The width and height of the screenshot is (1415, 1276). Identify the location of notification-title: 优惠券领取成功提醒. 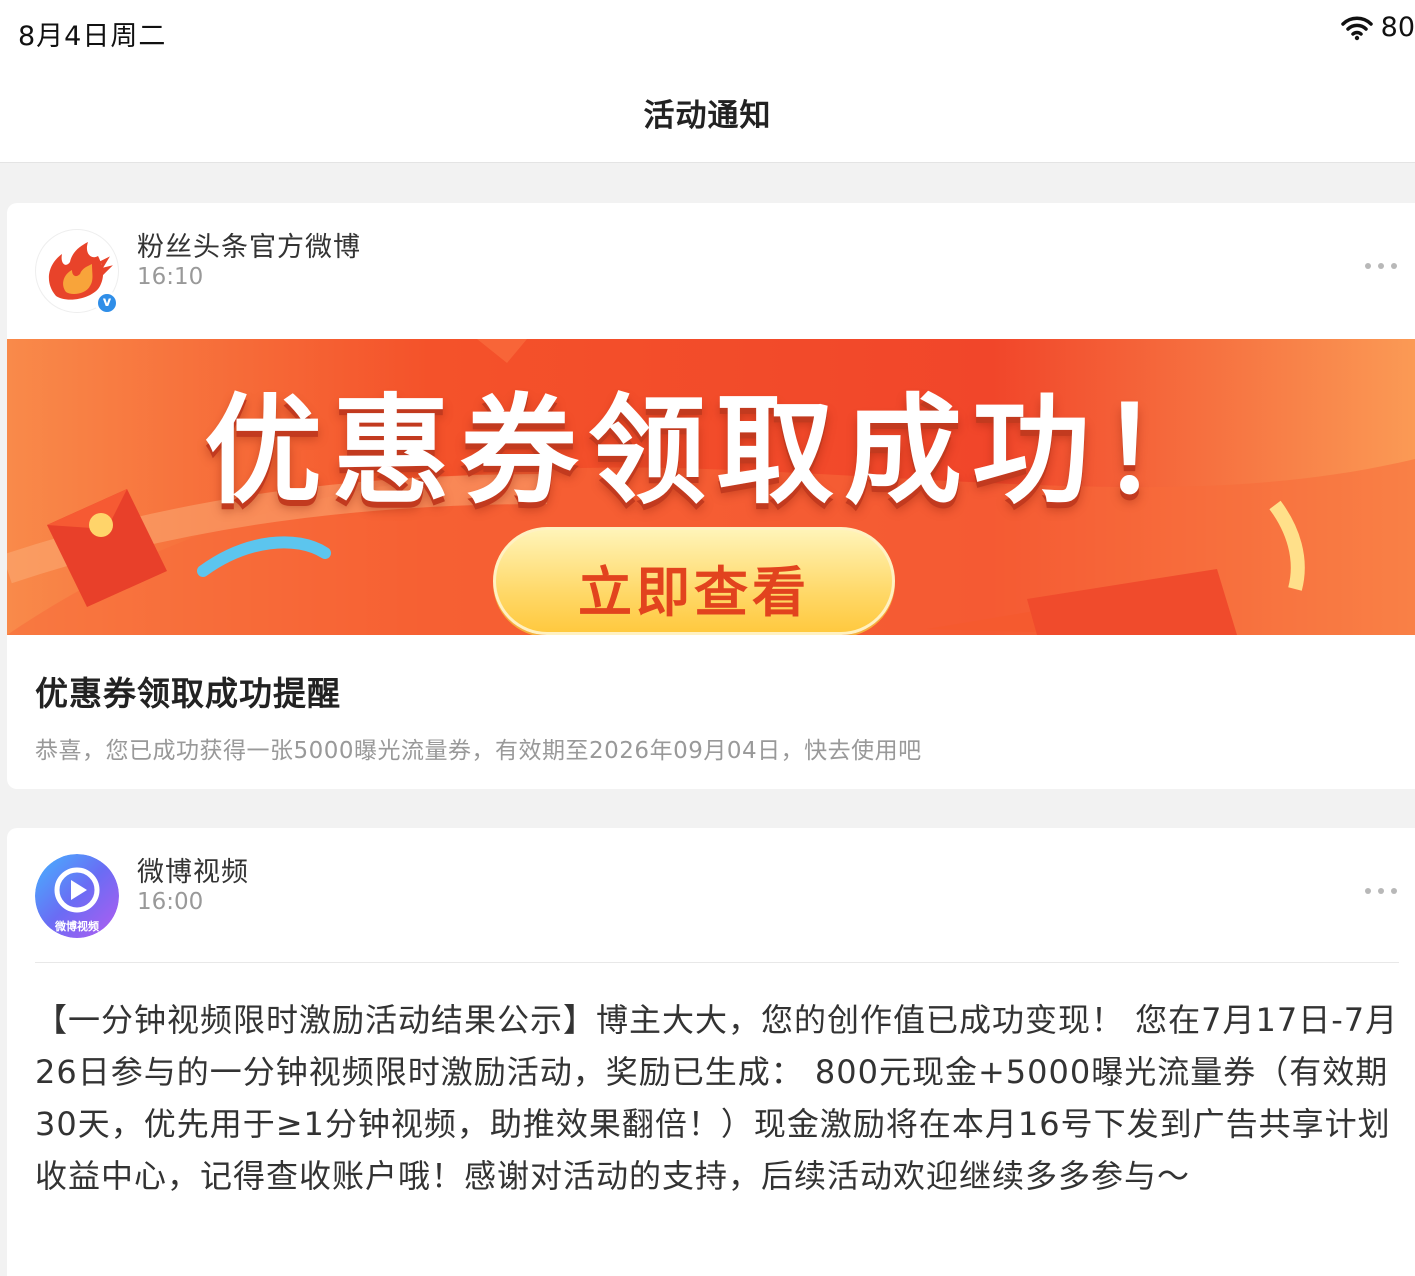
(188, 693).